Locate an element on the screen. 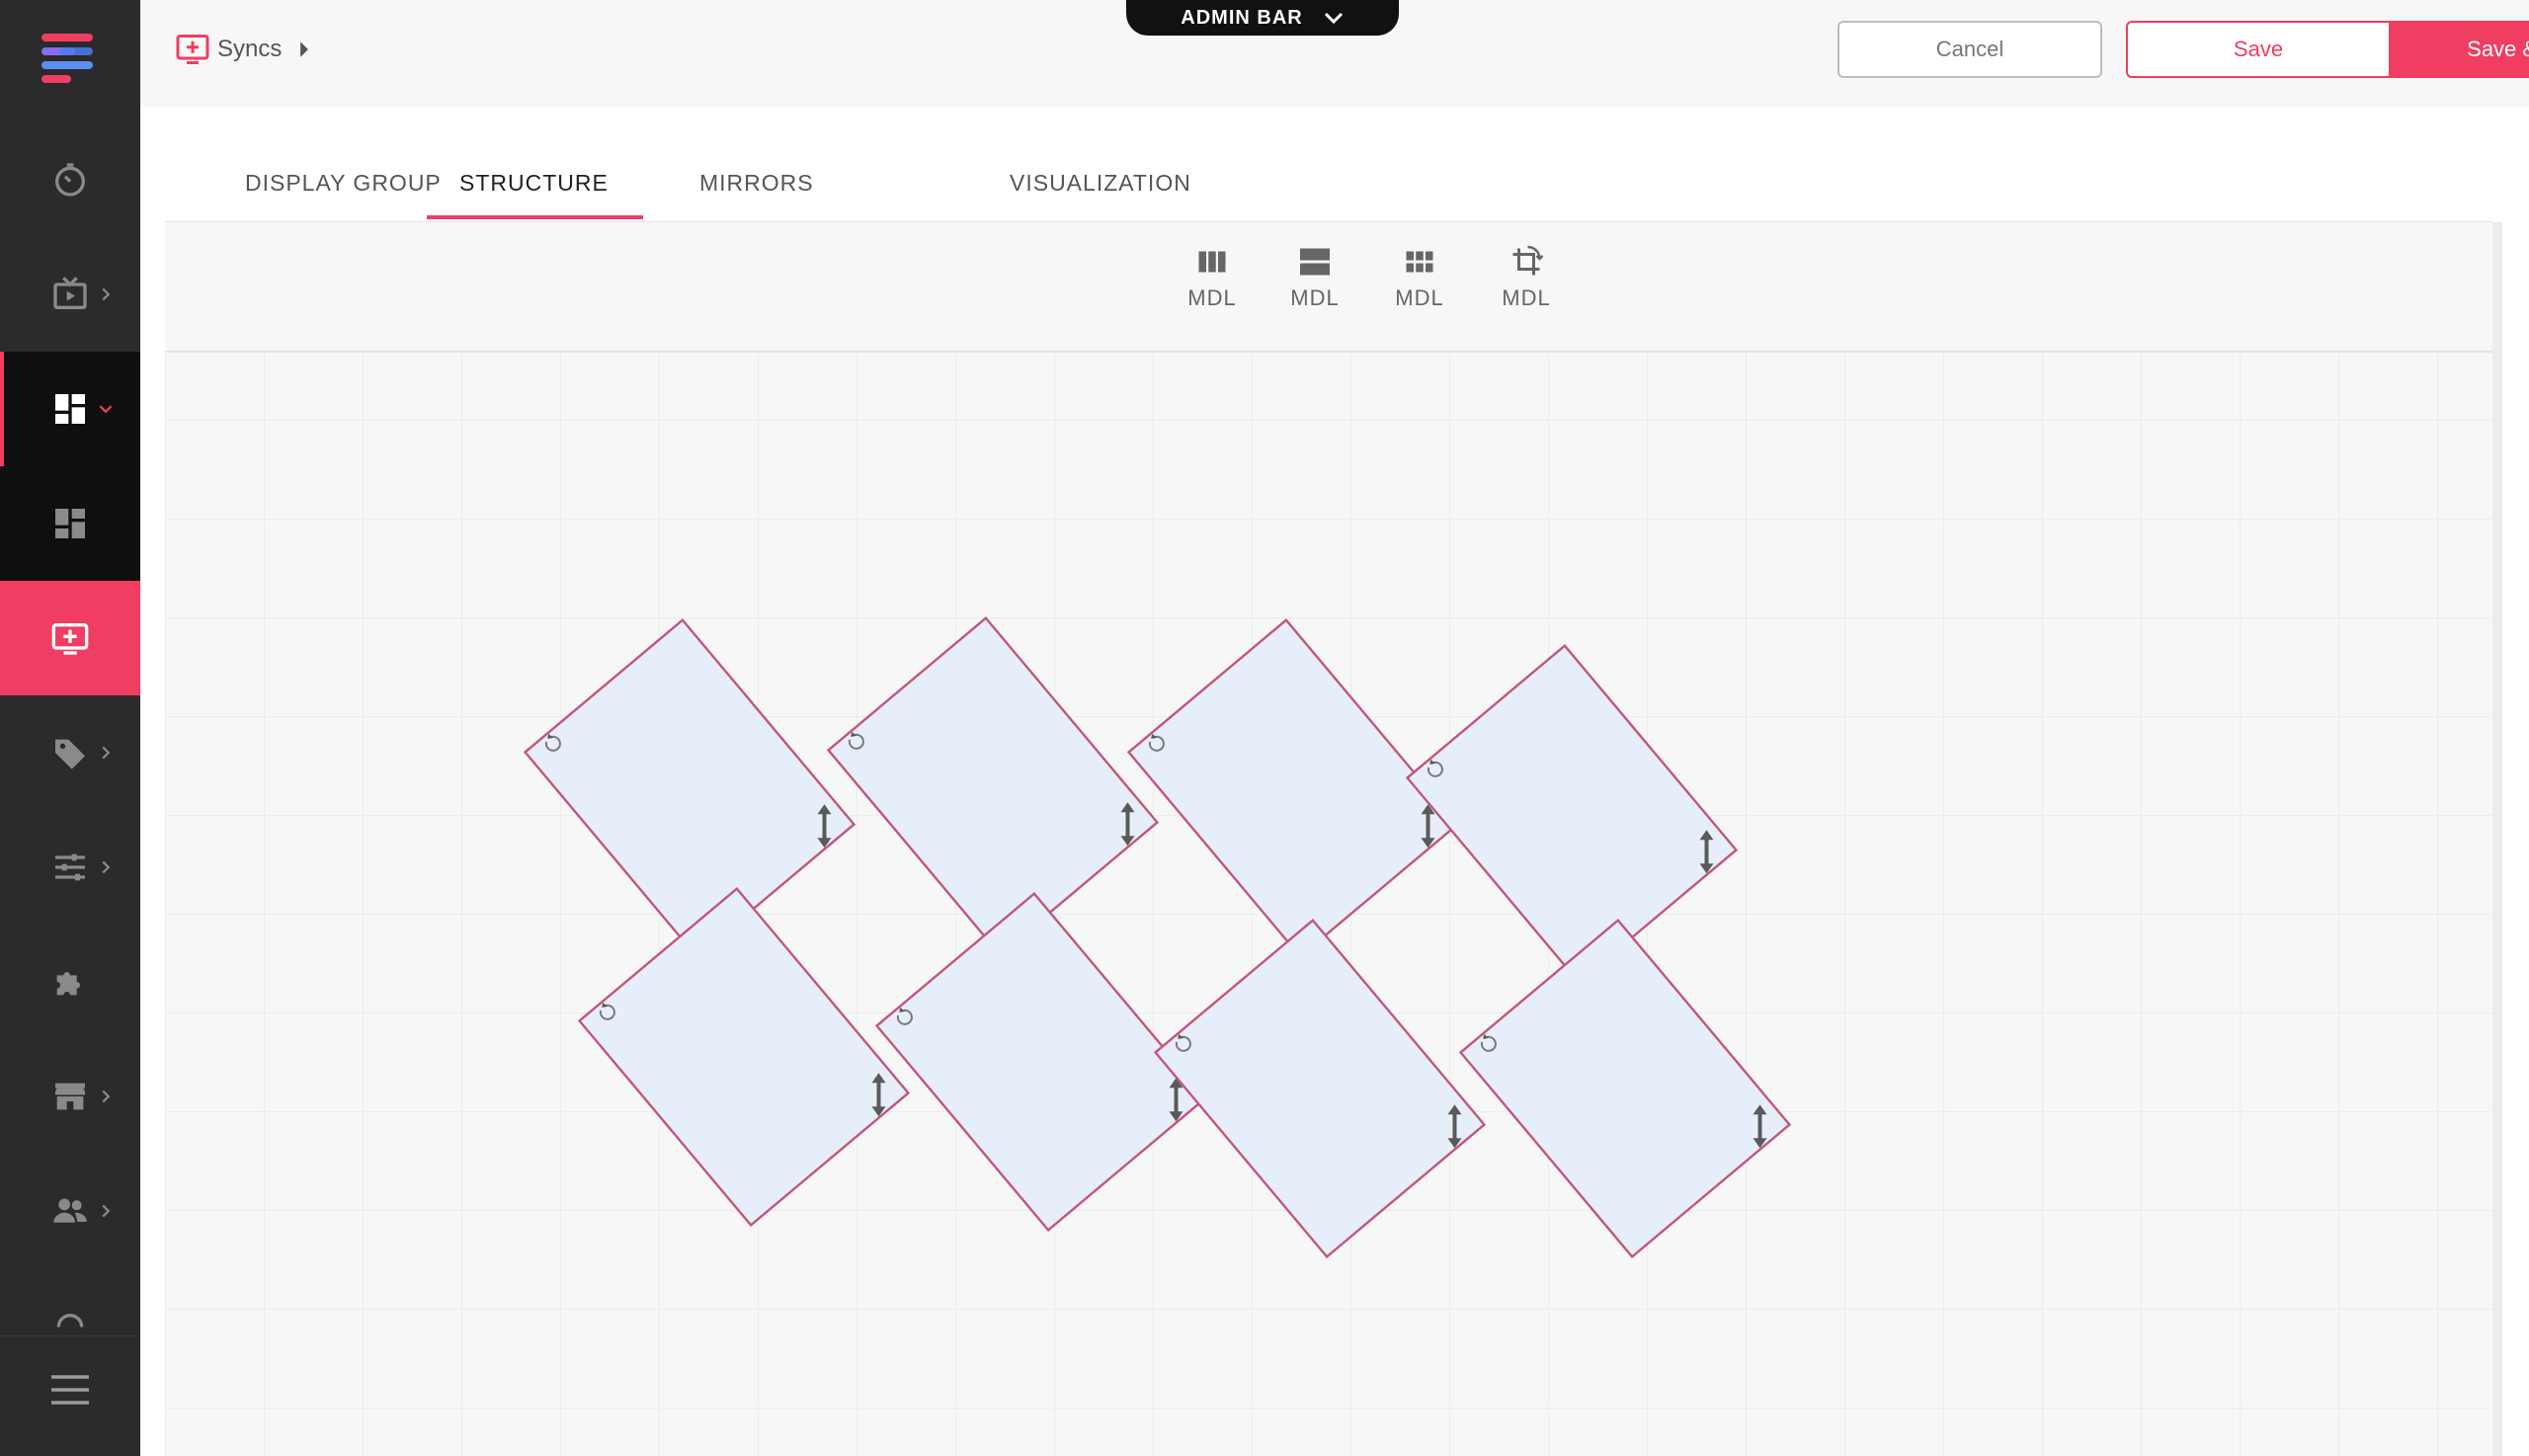  sidebar is located at coordinates (70, 728).